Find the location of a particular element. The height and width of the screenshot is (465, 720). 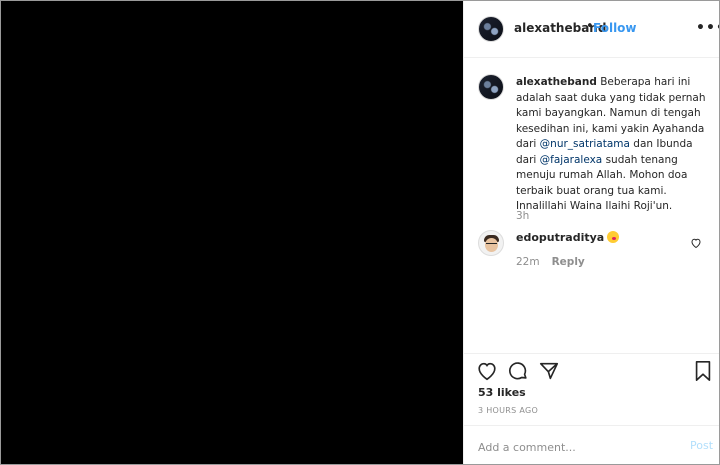

caption-username: alexatheband is located at coordinates (556, 82).